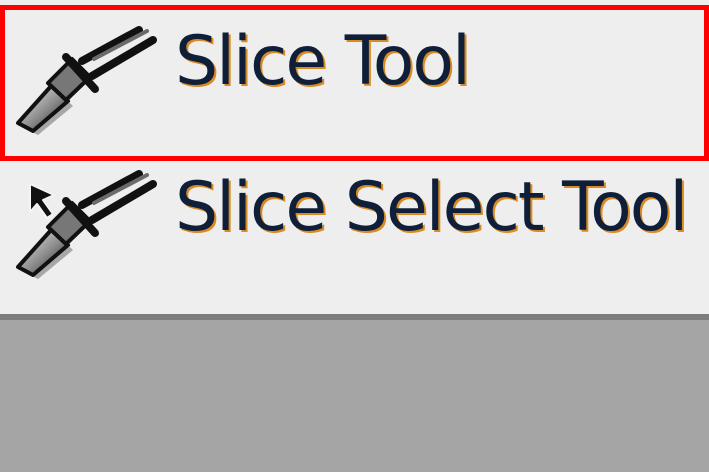 The width and height of the screenshot is (709, 472). Describe the element at coordinates (323, 61) in the screenshot. I see `slice-tool-label: Slice Tool` at that location.